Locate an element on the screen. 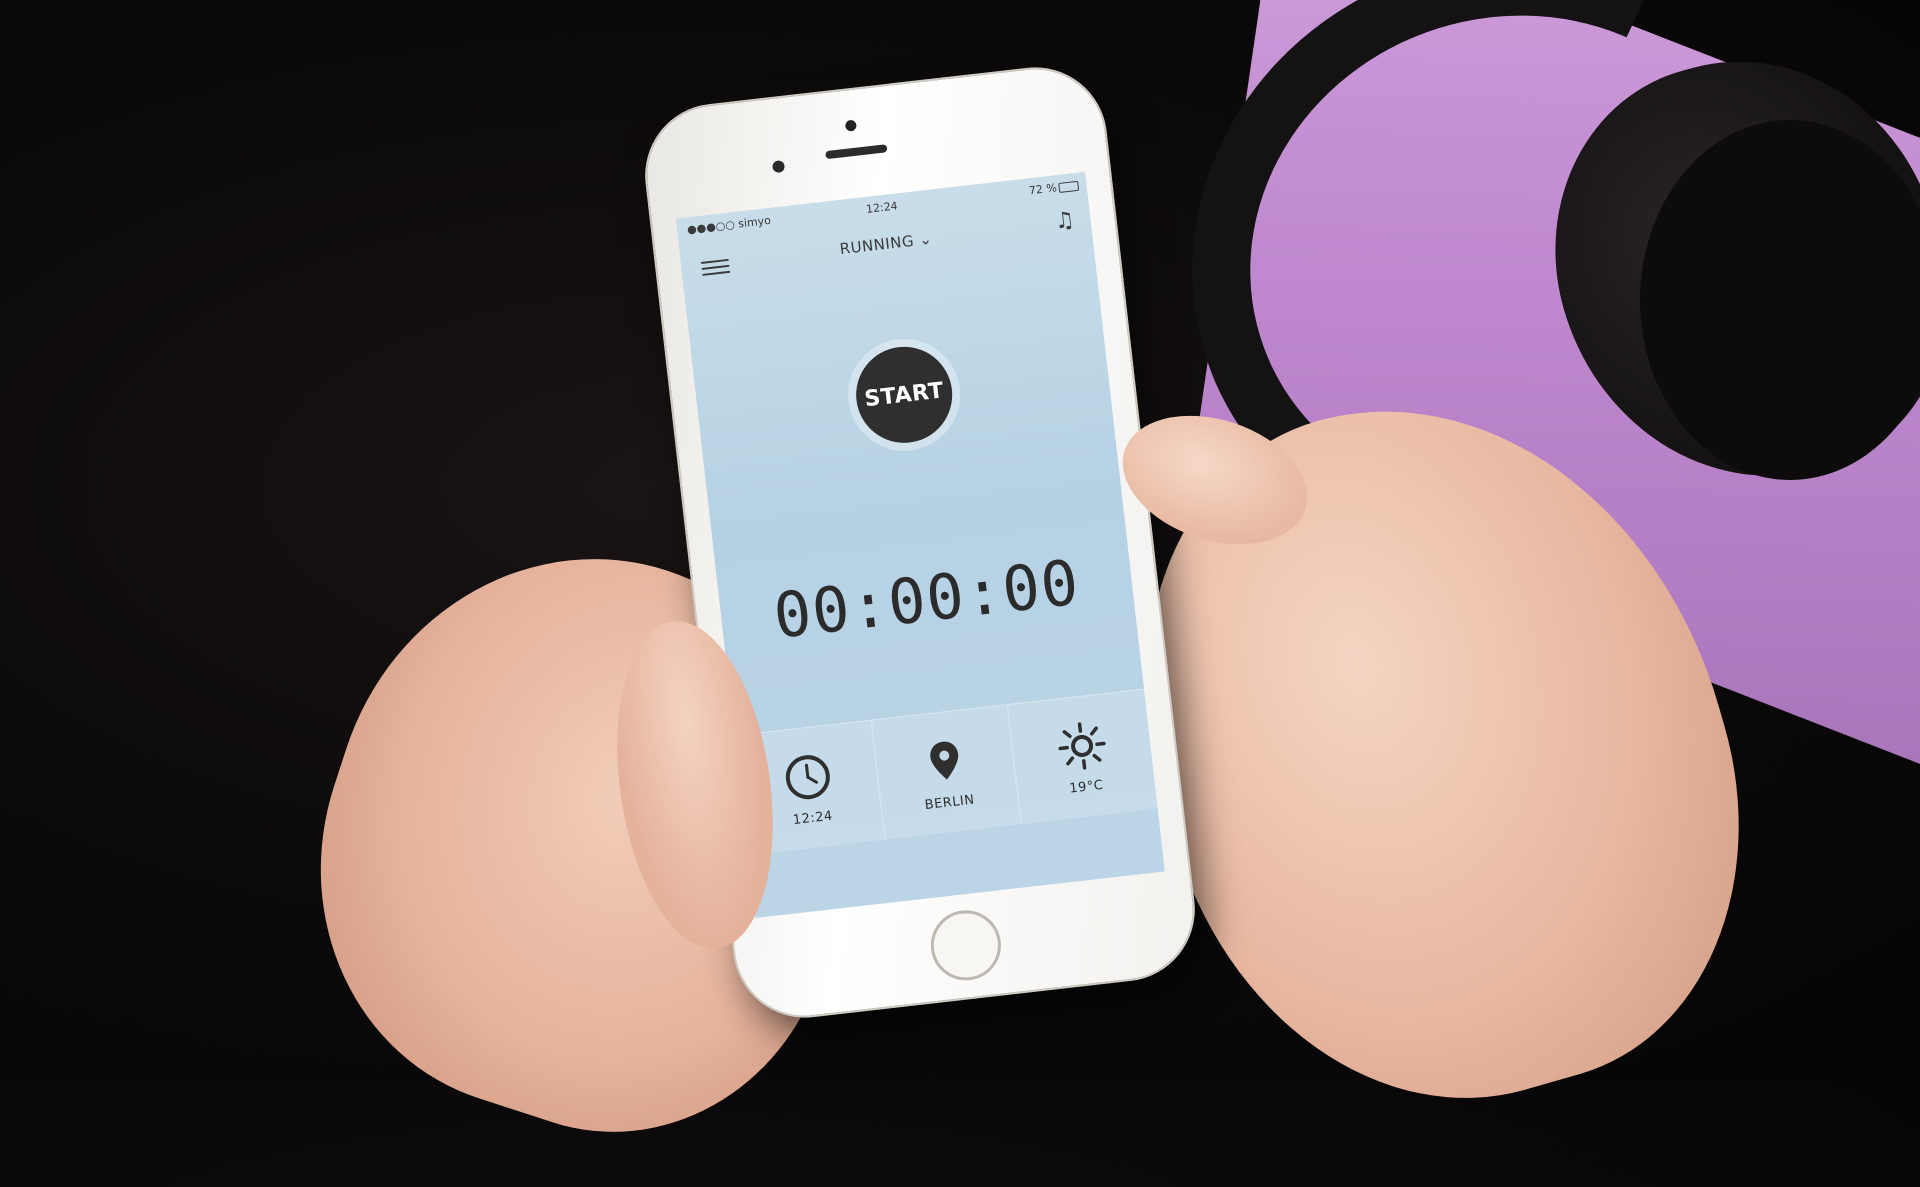  proximity-sensor is located at coordinates (778, 166).